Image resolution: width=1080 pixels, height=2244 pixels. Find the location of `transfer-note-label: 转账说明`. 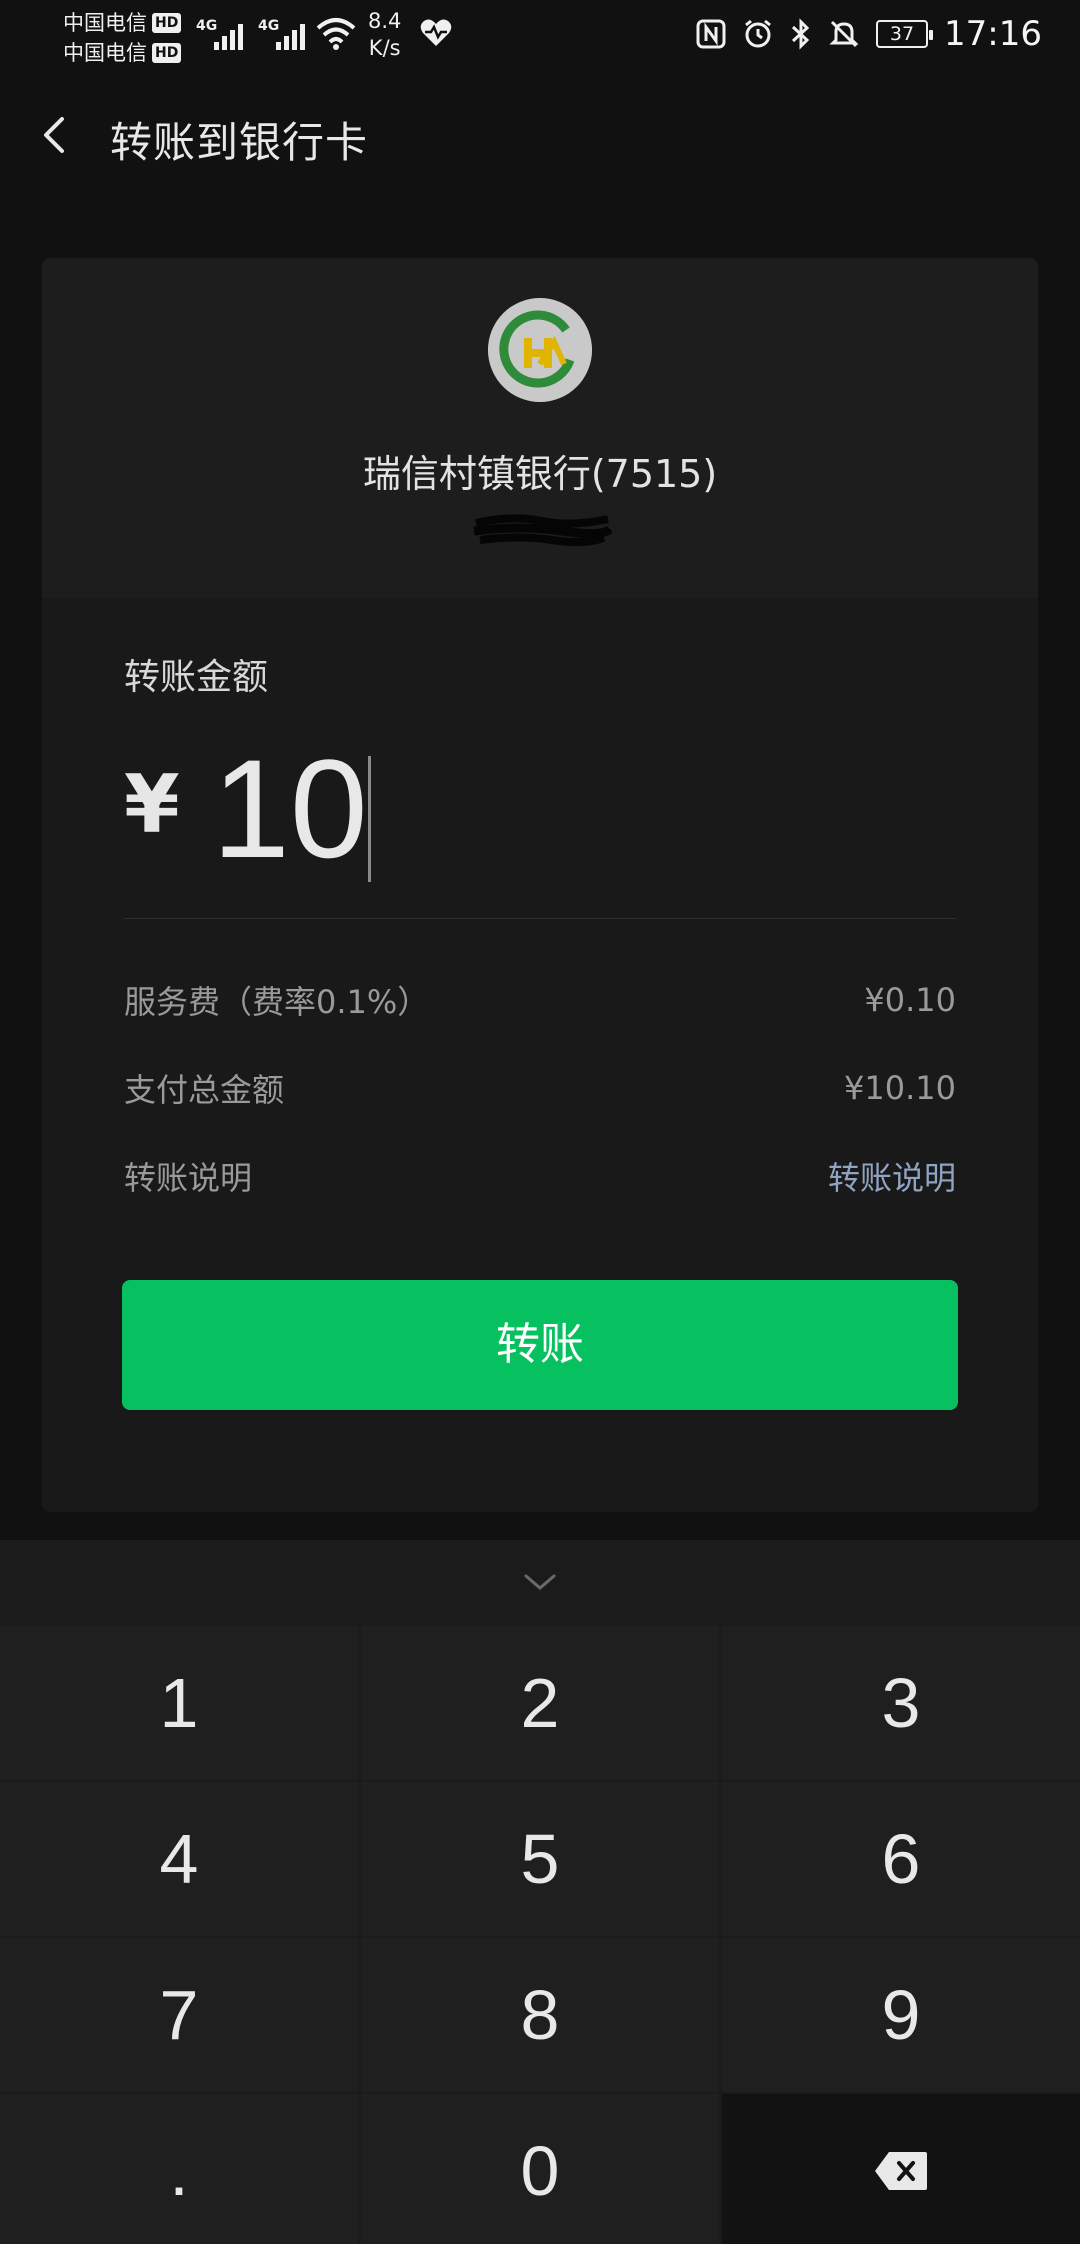

transfer-note-label: 转账说明 is located at coordinates (188, 1178).